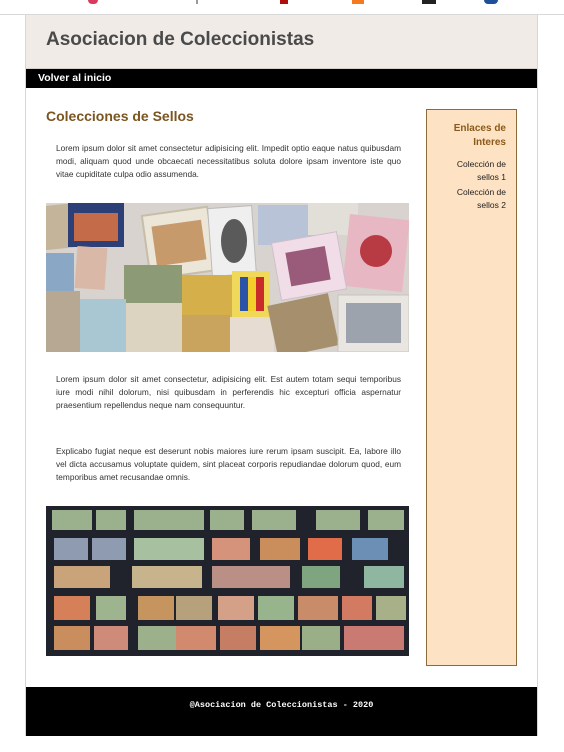  Describe the element at coordinates (281, 705) in the screenshot. I see `footer-copyright: @Asociacion de Coleccionistas - 2020` at that location.